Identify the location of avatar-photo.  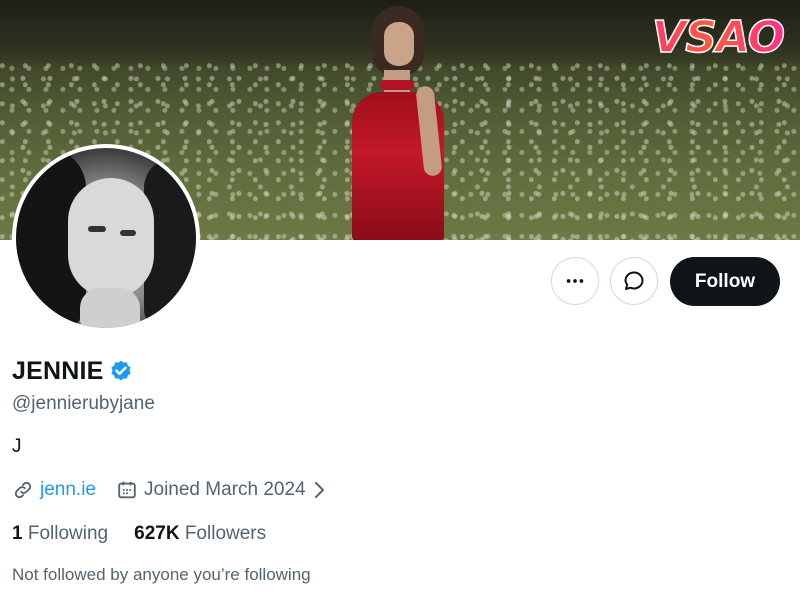
(106, 238).